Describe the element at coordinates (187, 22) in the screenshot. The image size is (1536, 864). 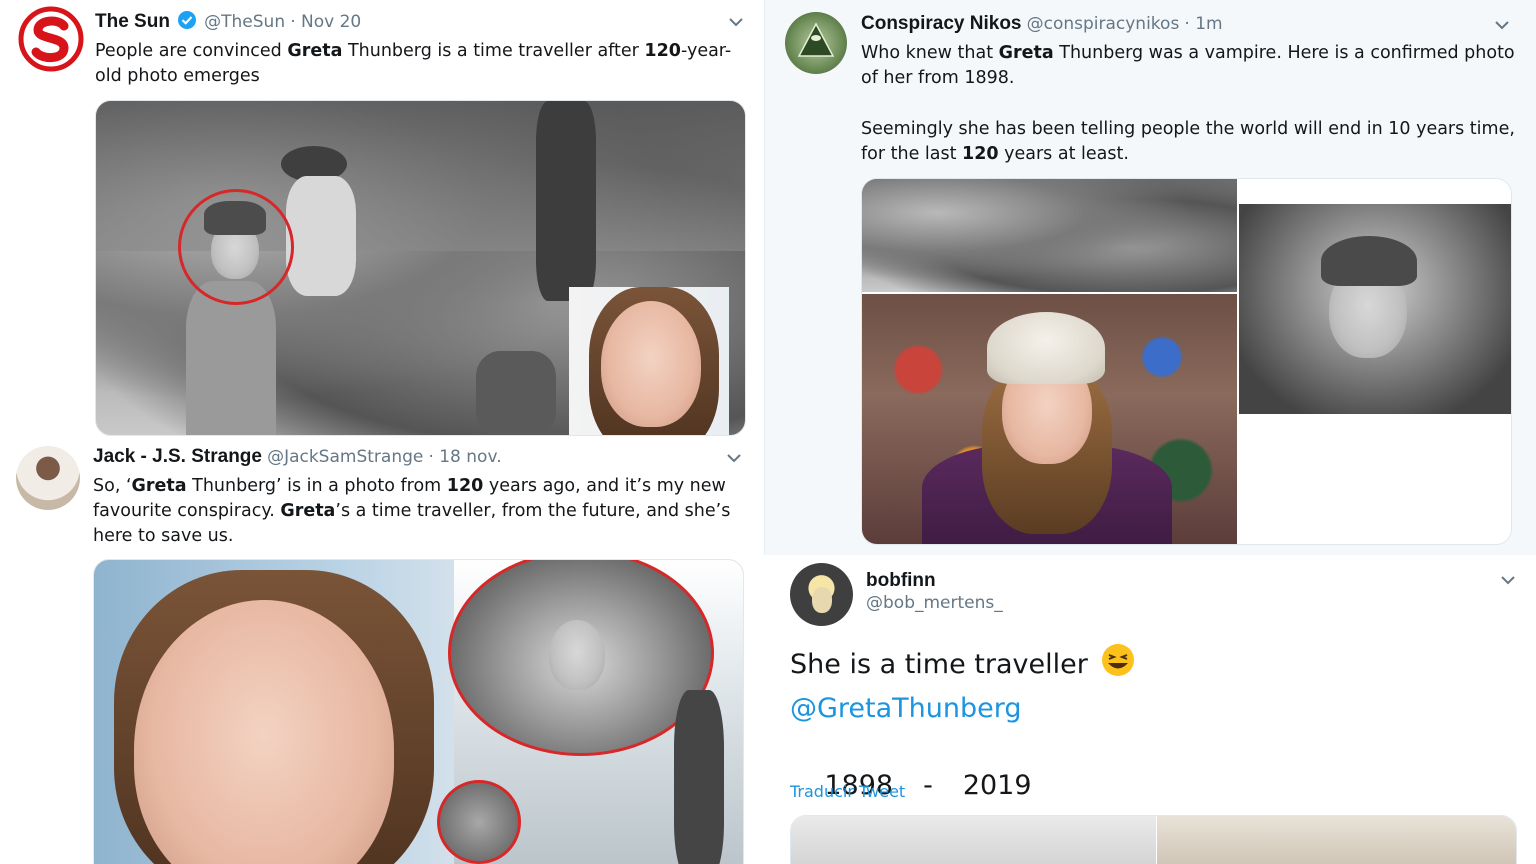
I see `verified-badge-icon` at that location.